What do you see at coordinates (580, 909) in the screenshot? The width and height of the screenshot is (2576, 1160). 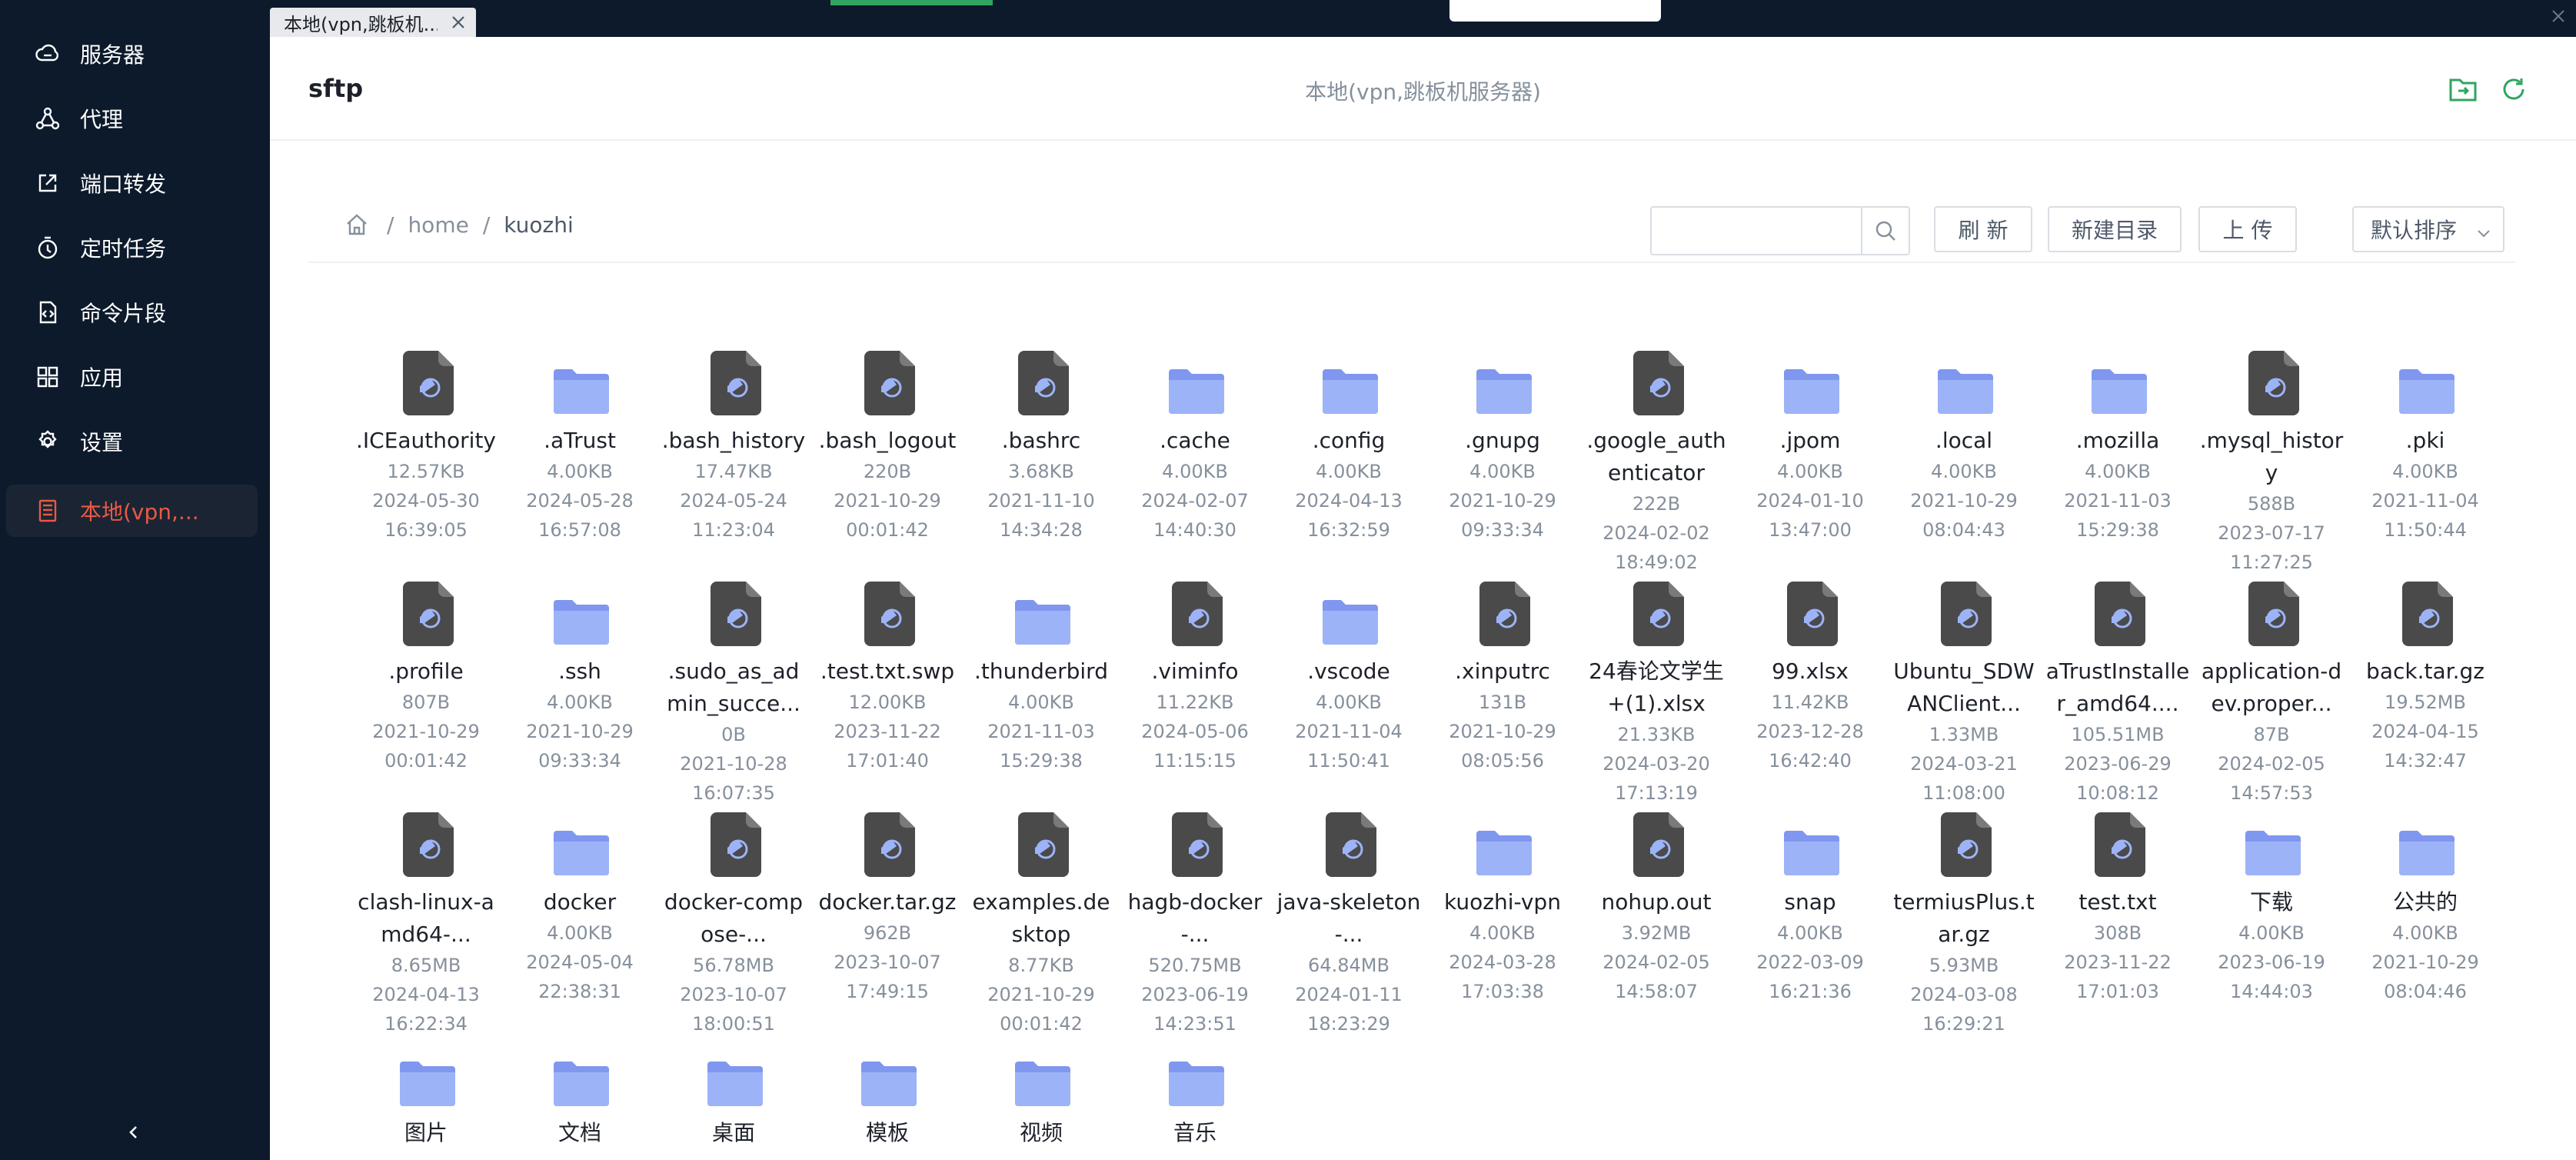 I see `folder-item: docker 4.00KB 2024-05-04 22:38:31` at bounding box center [580, 909].